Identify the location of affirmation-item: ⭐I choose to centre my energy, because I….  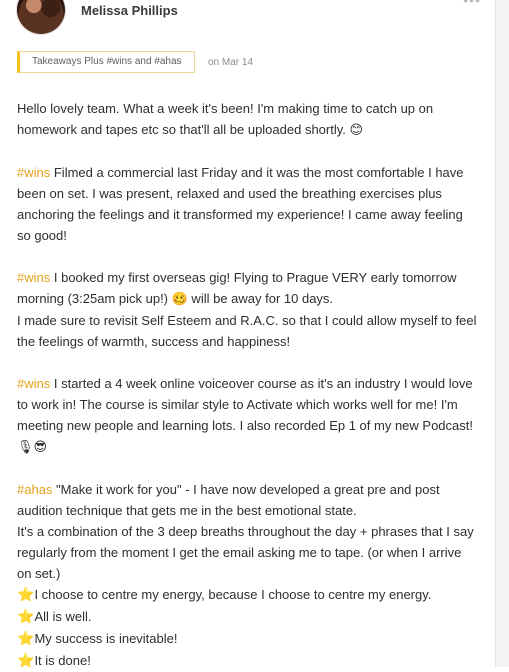
(224, 595).